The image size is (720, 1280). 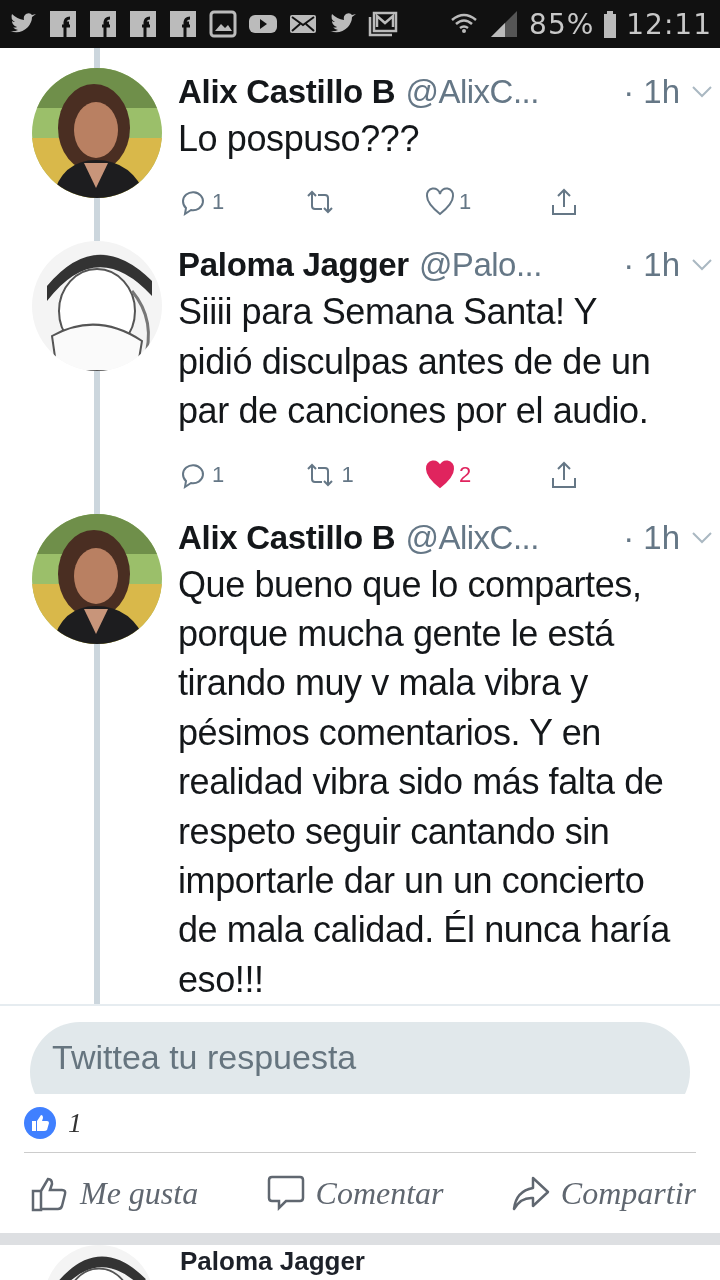 What do you see at coordinates (354, 1193) in the screenshot?
I see `comment-button: Comentar` at bounding box center [354, 1193].